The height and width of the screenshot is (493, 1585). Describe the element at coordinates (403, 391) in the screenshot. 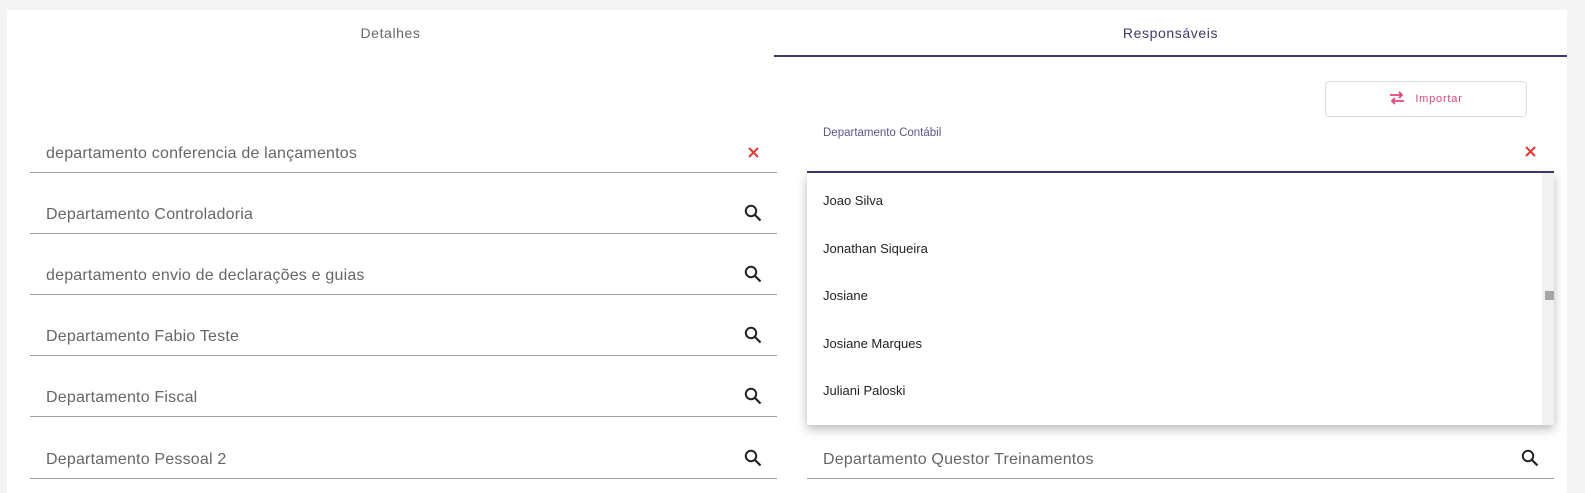

I see `department-field-5: Departamento Fiscal` at that location.